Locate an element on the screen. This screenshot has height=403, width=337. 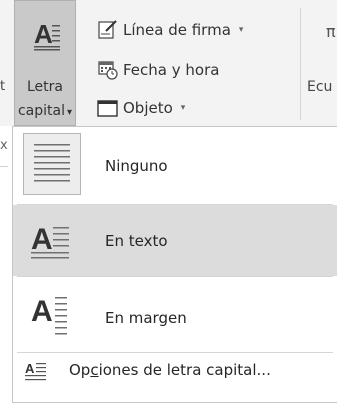
dropcap-in-text-icon: A is located at coordinates (52, 242).